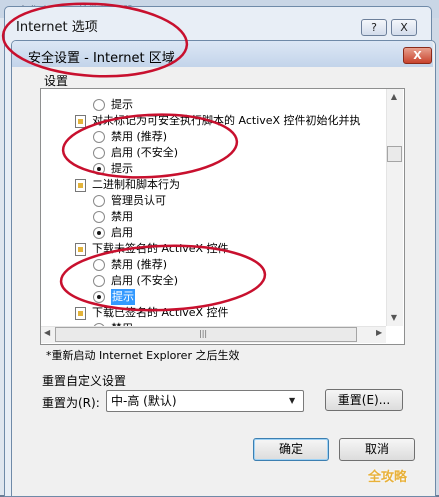 The height and width of the screenshot is (497, 439). What do you see at coordinates (394, 319) in the screenshot?
I see `scroll-down-arrow-icon: ▼` at bounding box center [394, 319].